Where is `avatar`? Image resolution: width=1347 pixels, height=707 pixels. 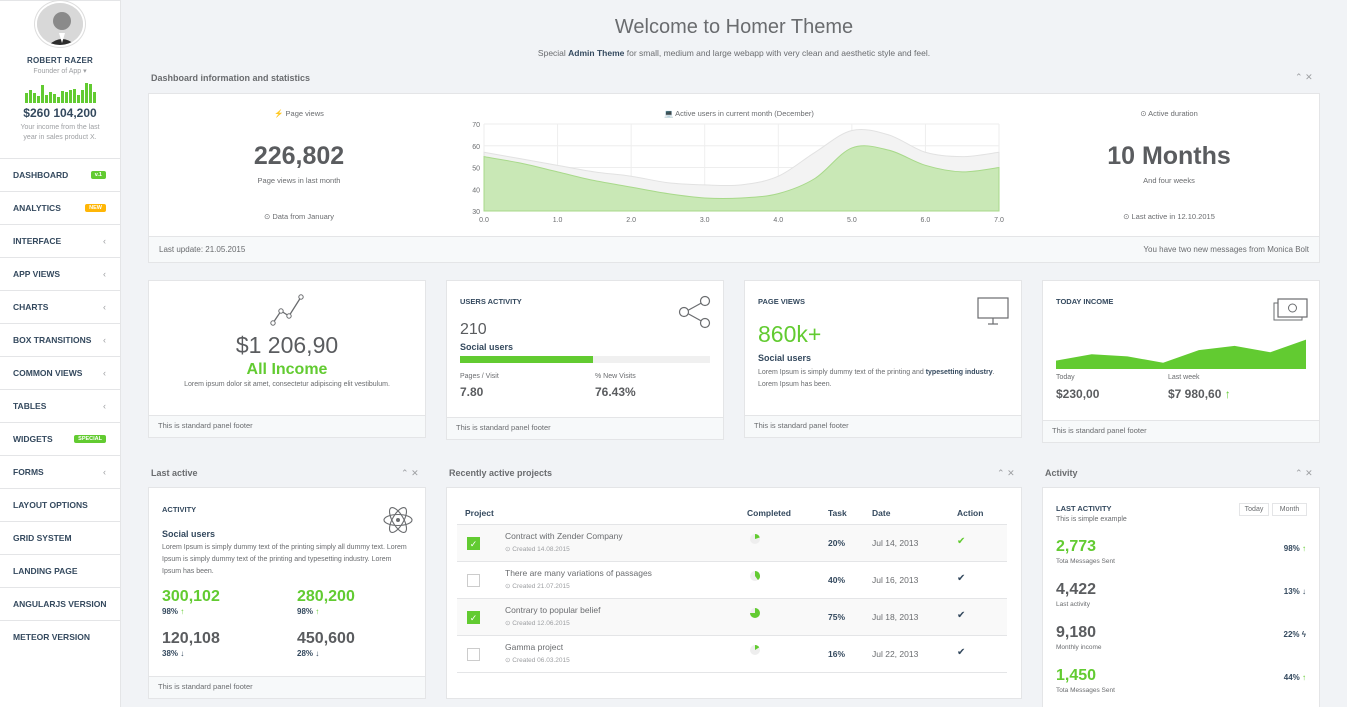 avatar is located at coordinates (60, 24).